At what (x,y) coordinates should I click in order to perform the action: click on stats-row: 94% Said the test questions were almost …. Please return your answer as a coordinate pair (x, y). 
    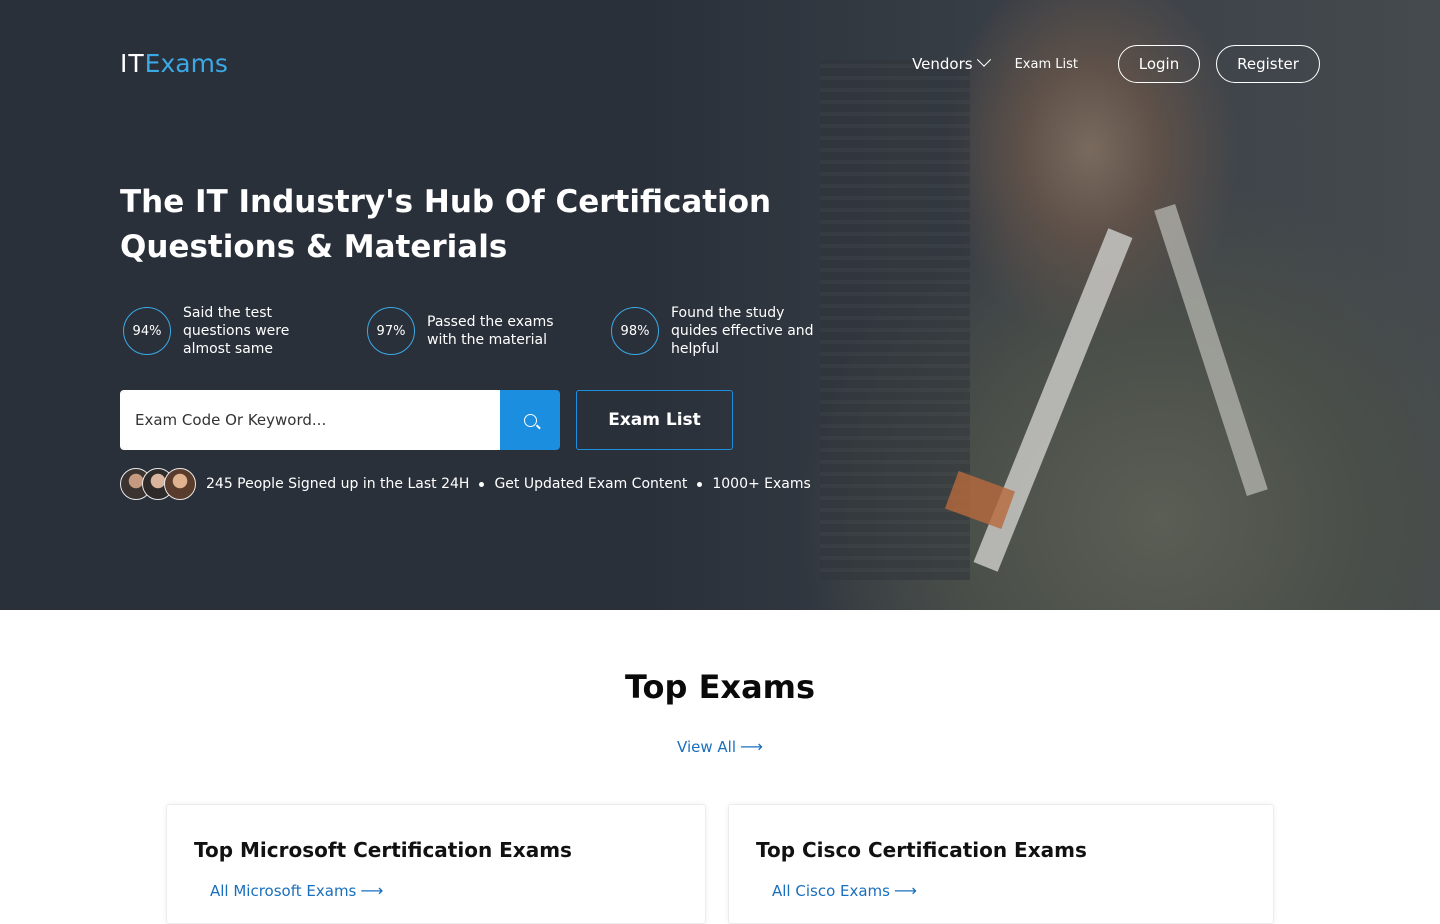
    Looking at the image, I should click on (486, 331).